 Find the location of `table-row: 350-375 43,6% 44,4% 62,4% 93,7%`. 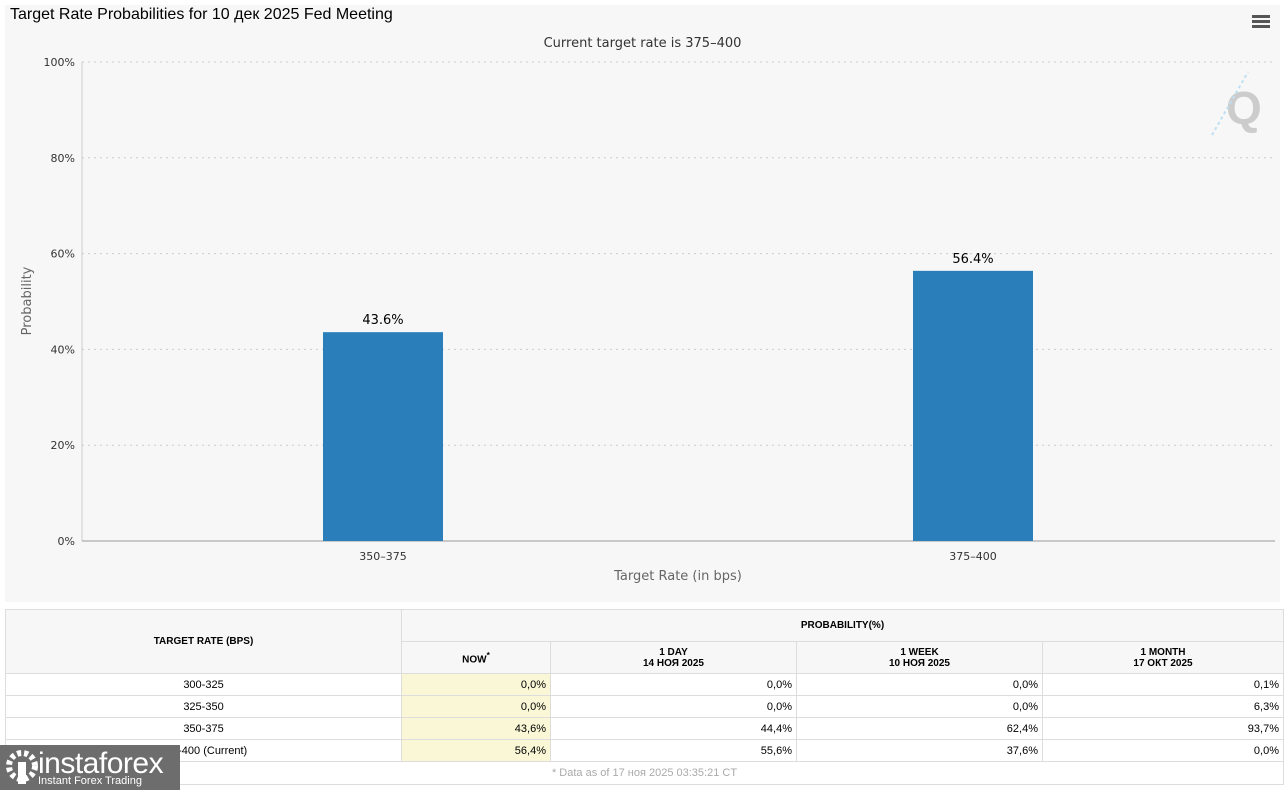

table-row: 350-375 43,6% 44,4% 62,4% 93,7% is located at coordinates (644, 728).